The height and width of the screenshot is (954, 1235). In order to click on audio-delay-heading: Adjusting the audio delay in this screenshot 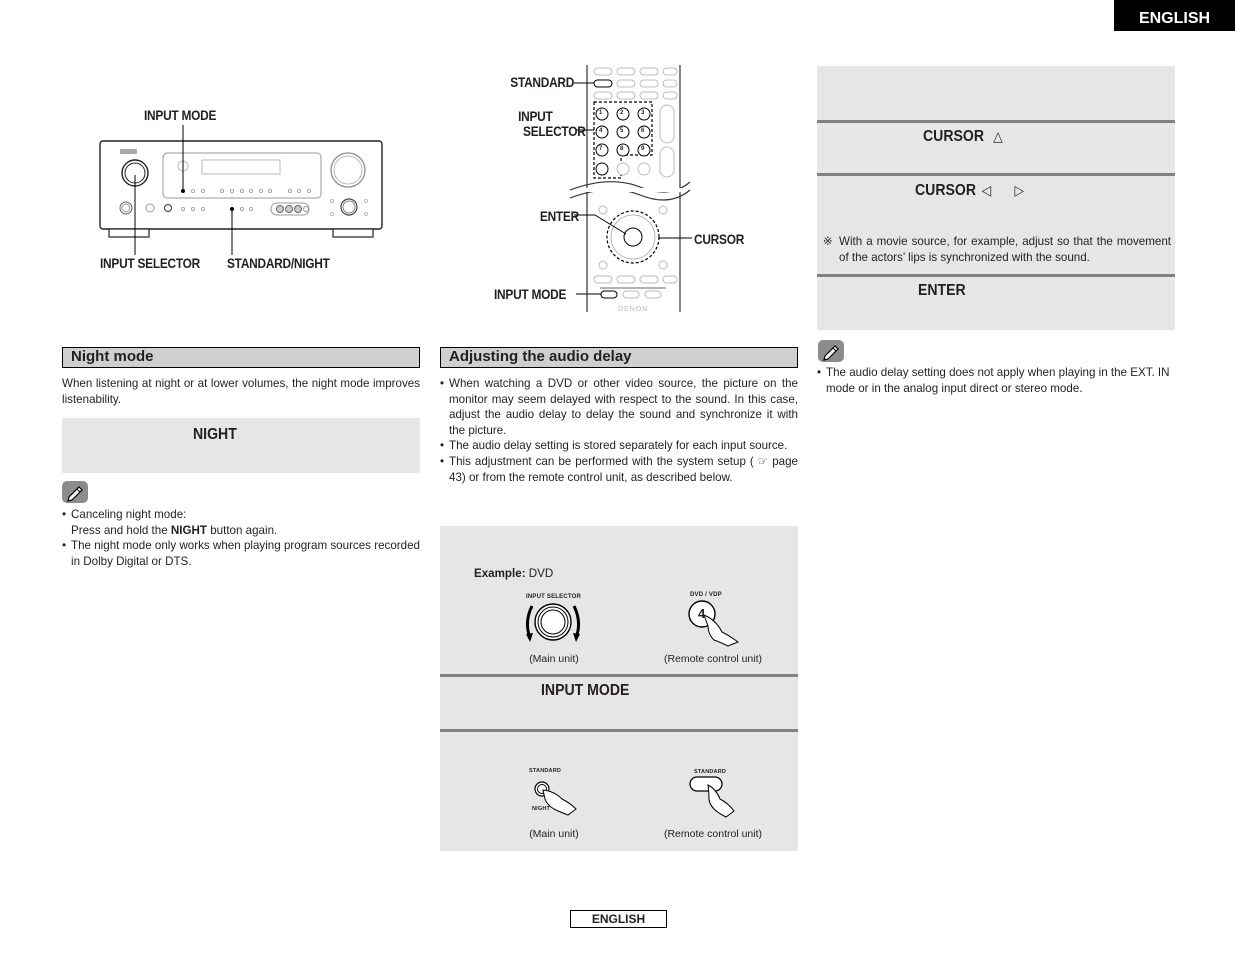, I will do `click(619, 357)`.